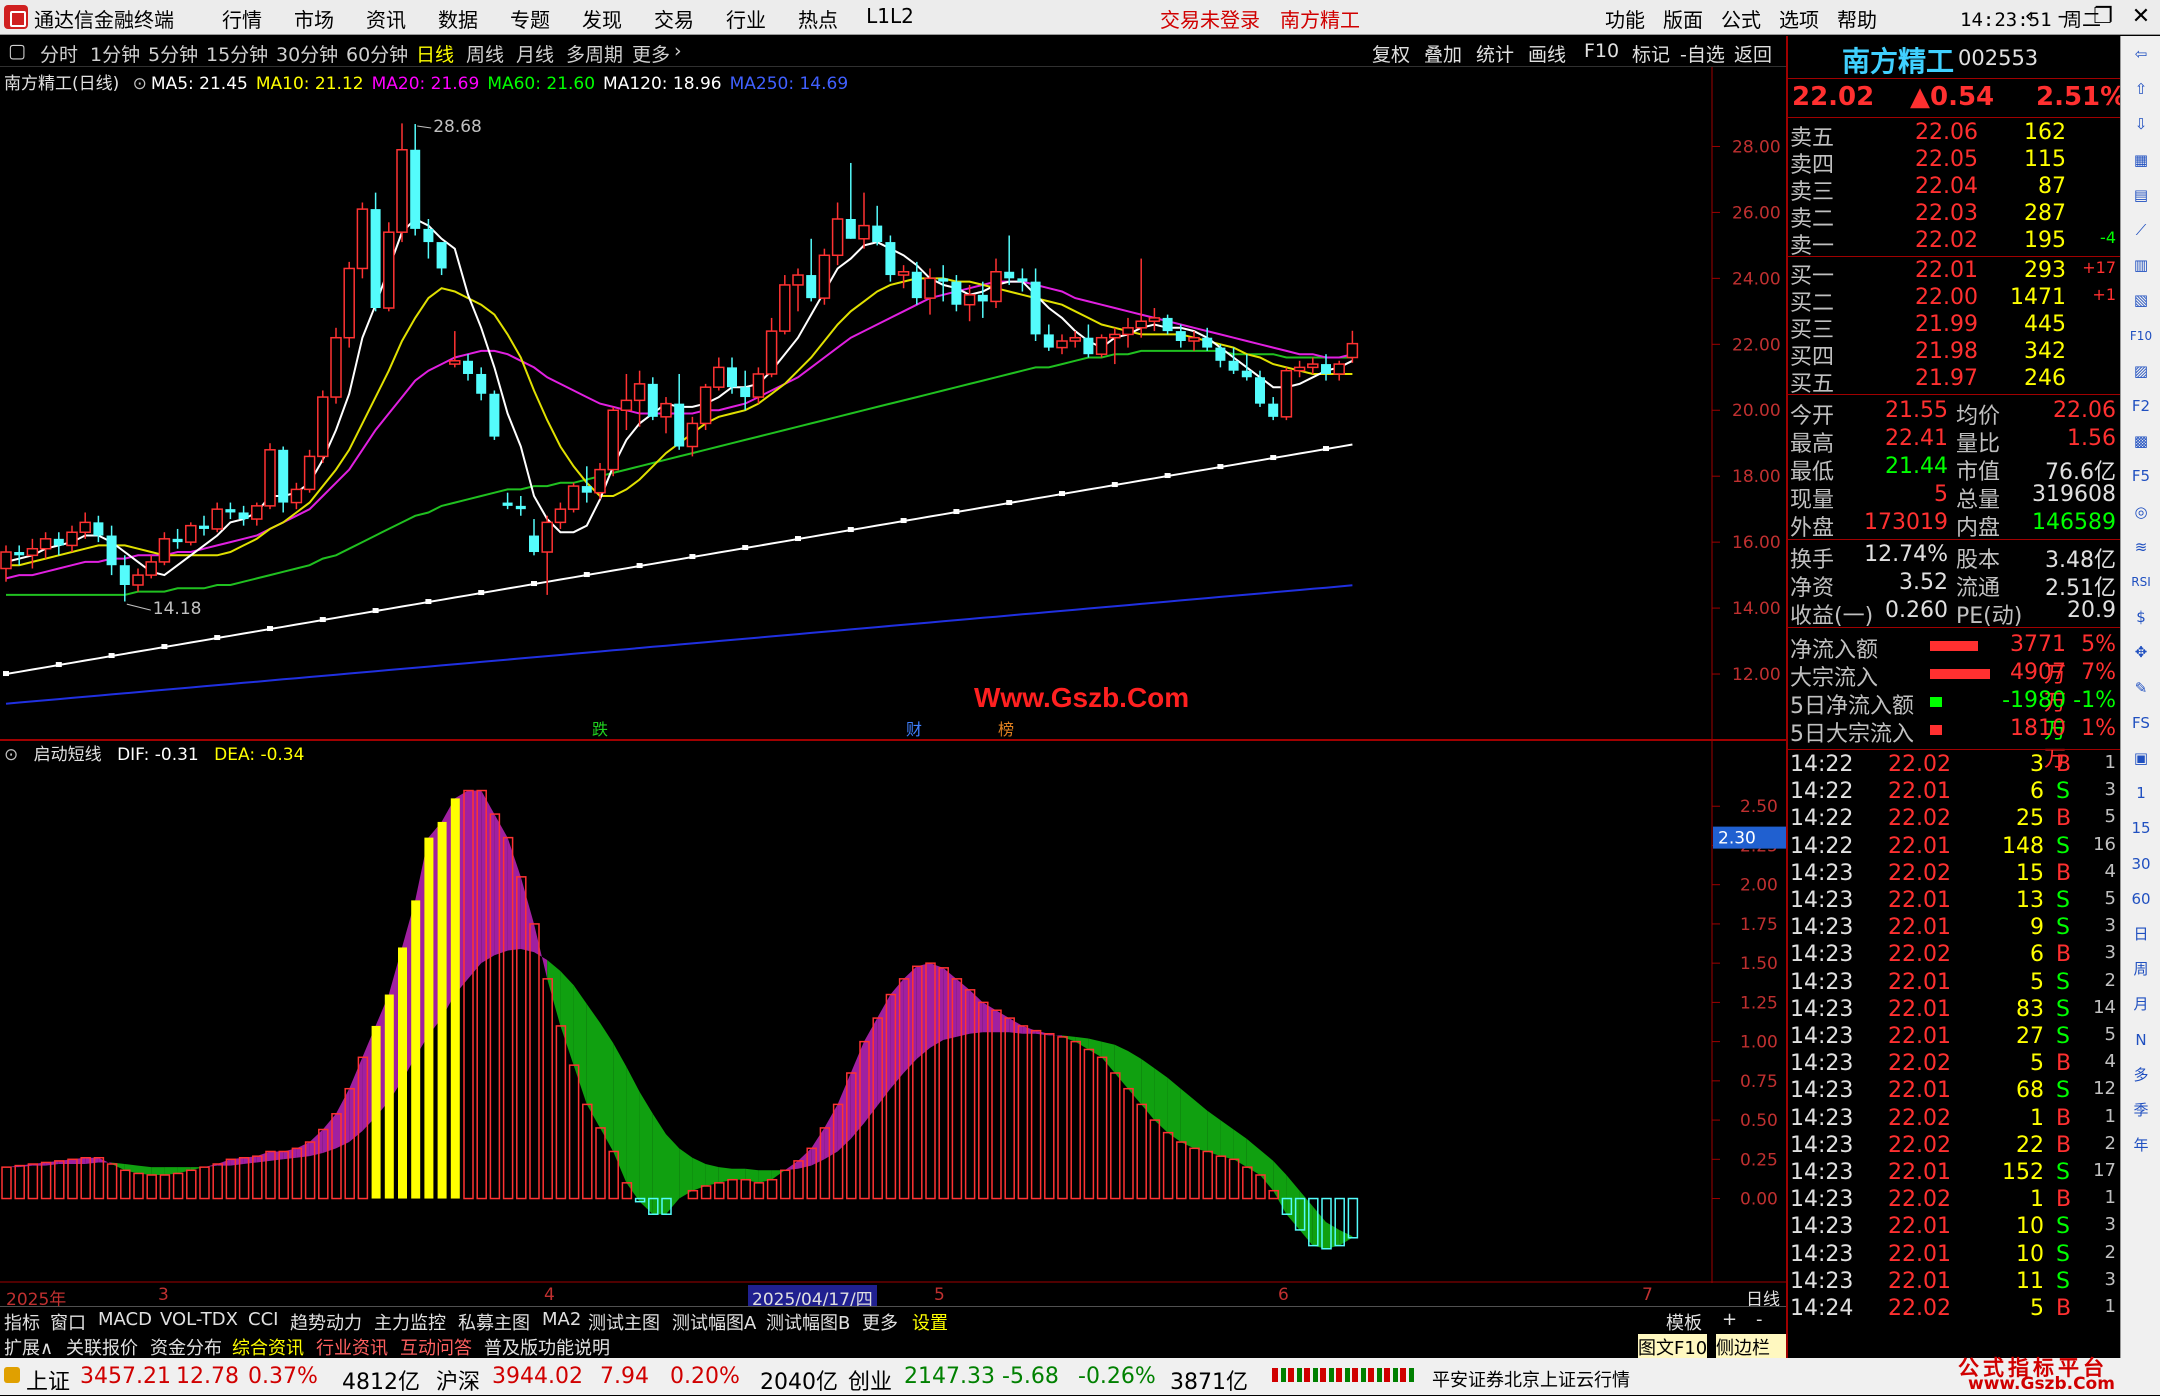 The image size is (2160, 1396). Describe the element at coordinates (173, 53) in the screenshot. I see `period-tab: 5分钟` at that location.